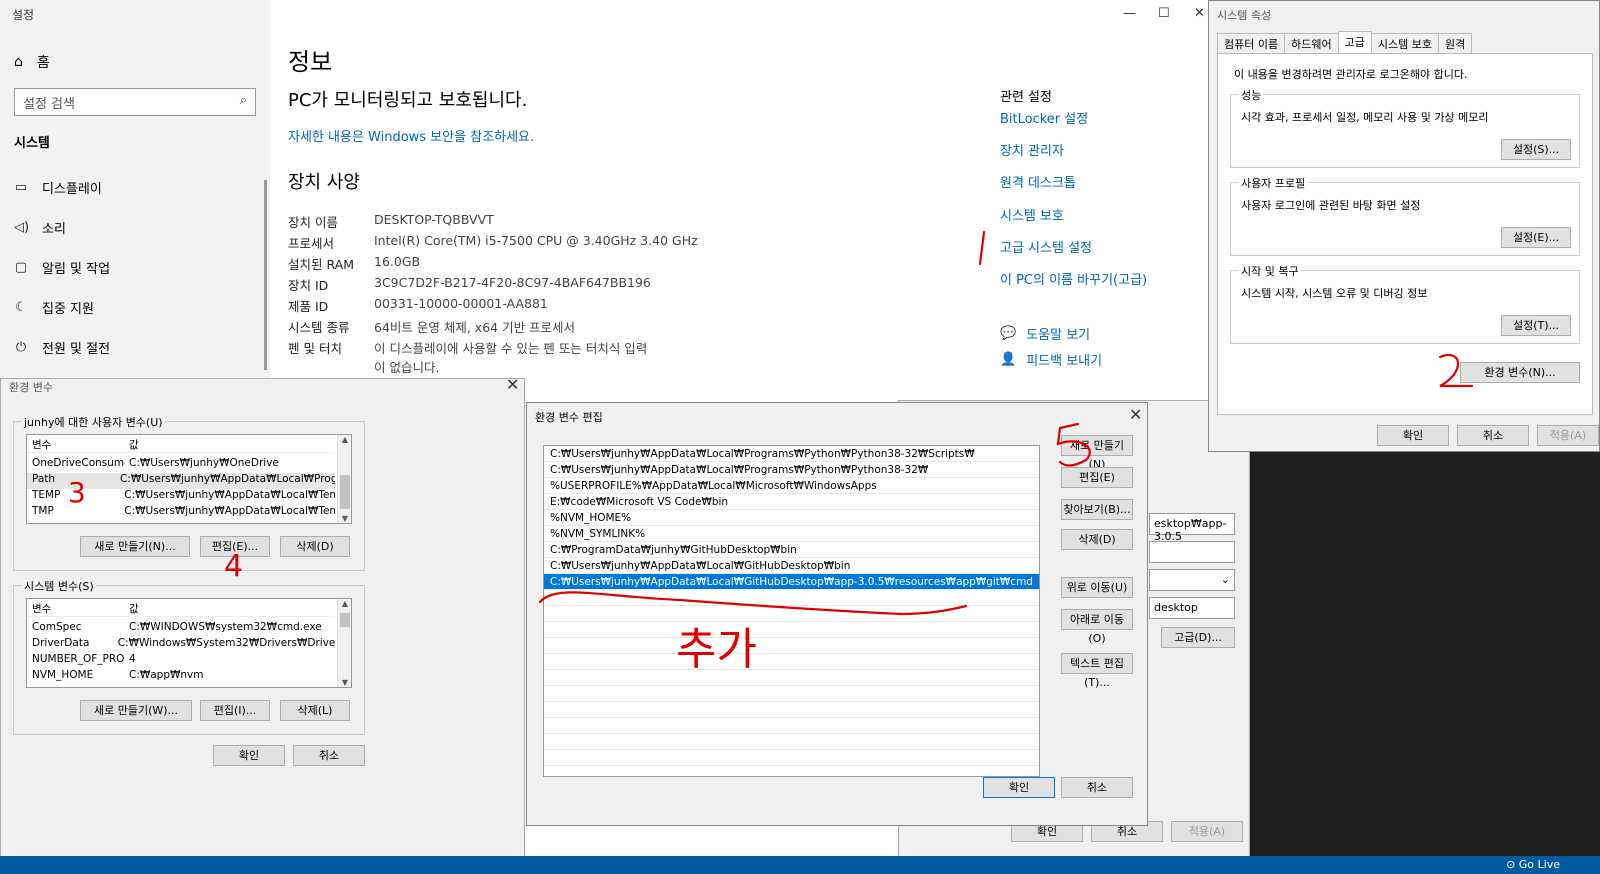  What do you see at coordinates (1354, 42) in the screenshot?
I see `tab-advanced: 고급` at bounding box center [1354, 42].